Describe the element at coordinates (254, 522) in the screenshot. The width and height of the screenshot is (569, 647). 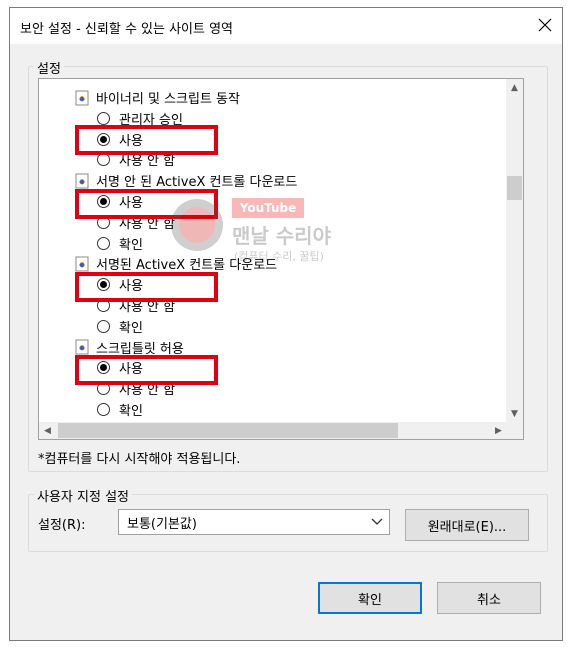
I see `security-level-dropdown: 보통(기본값)` at that location.